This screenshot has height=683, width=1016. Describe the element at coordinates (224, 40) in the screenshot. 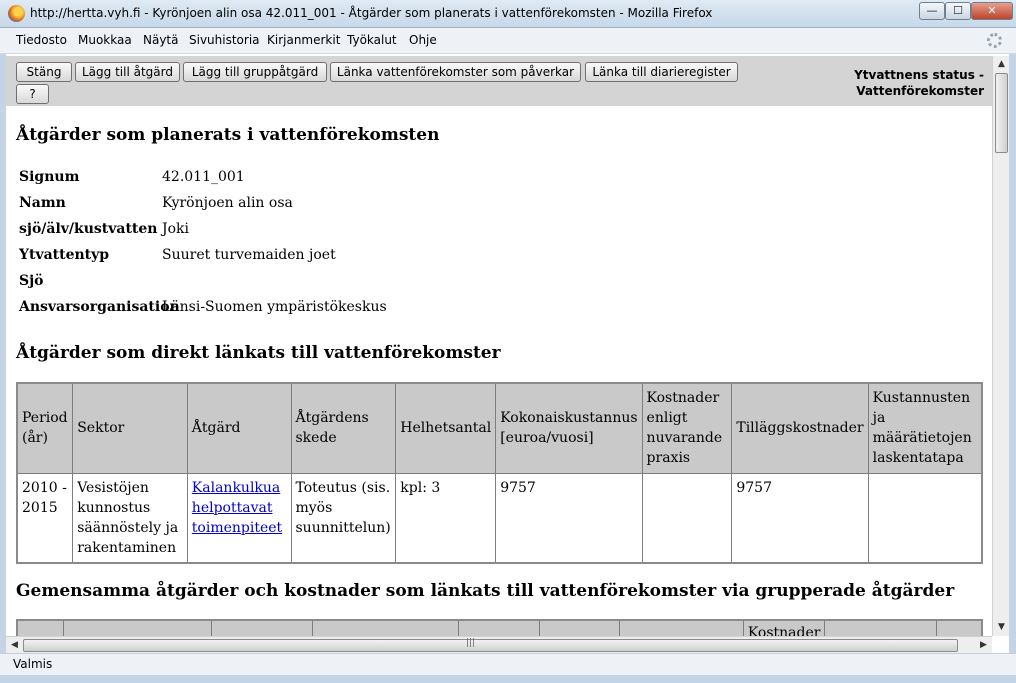

I see `menu-sivuhistoria: Sivuhistoria` at that location.